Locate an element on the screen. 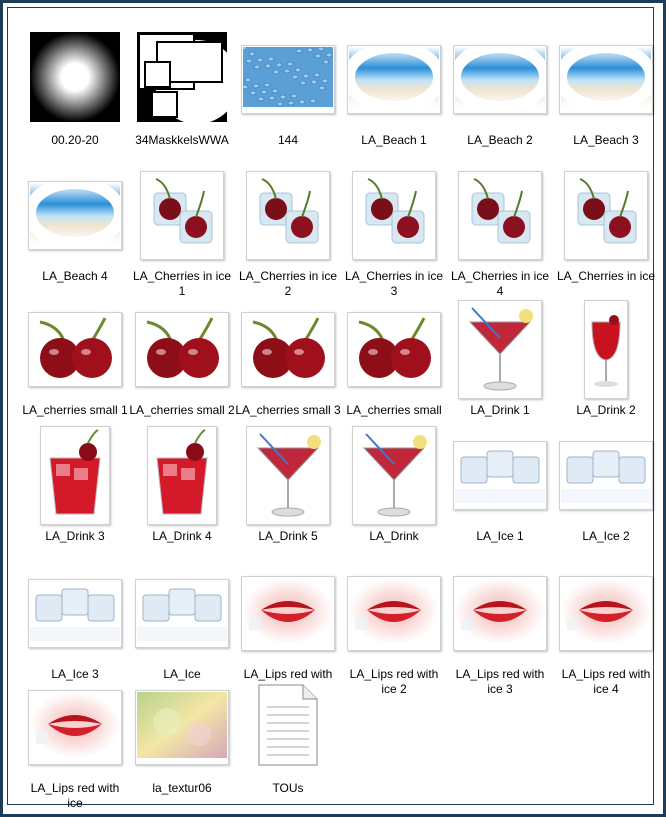 Image resolution: width=666 pixels, height=817 pixels. file-name: LA_Ice 1 is located at coordinates (500, 536).